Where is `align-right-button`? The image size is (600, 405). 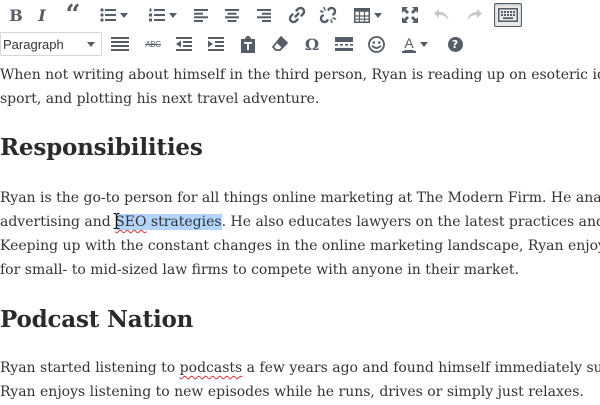 align-right-button is located at coordinates (264, 15).